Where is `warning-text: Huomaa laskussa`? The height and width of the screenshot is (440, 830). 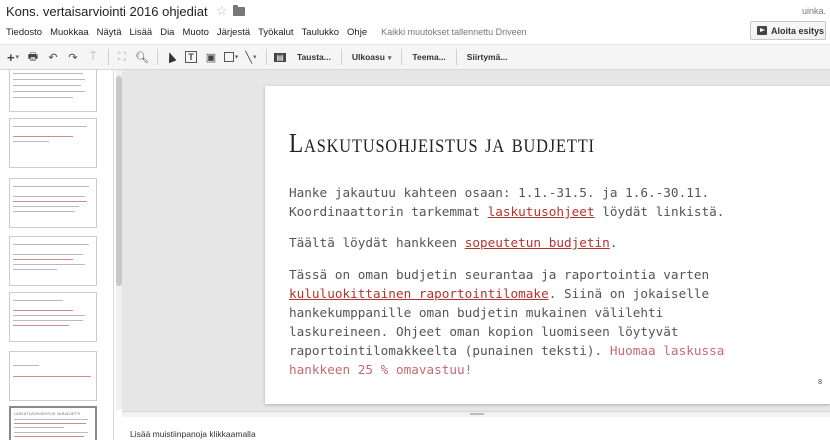 warning-text: Huomaa laskussa is located at coordinates (667, 350).